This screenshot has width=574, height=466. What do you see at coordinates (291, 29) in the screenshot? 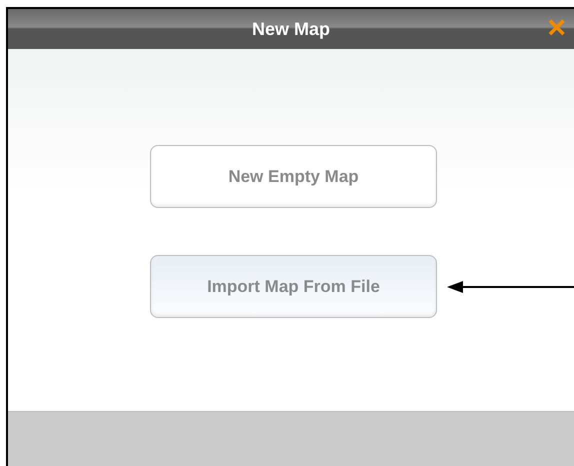
I see `window-title: New Map` at bounding box center [291, 29].